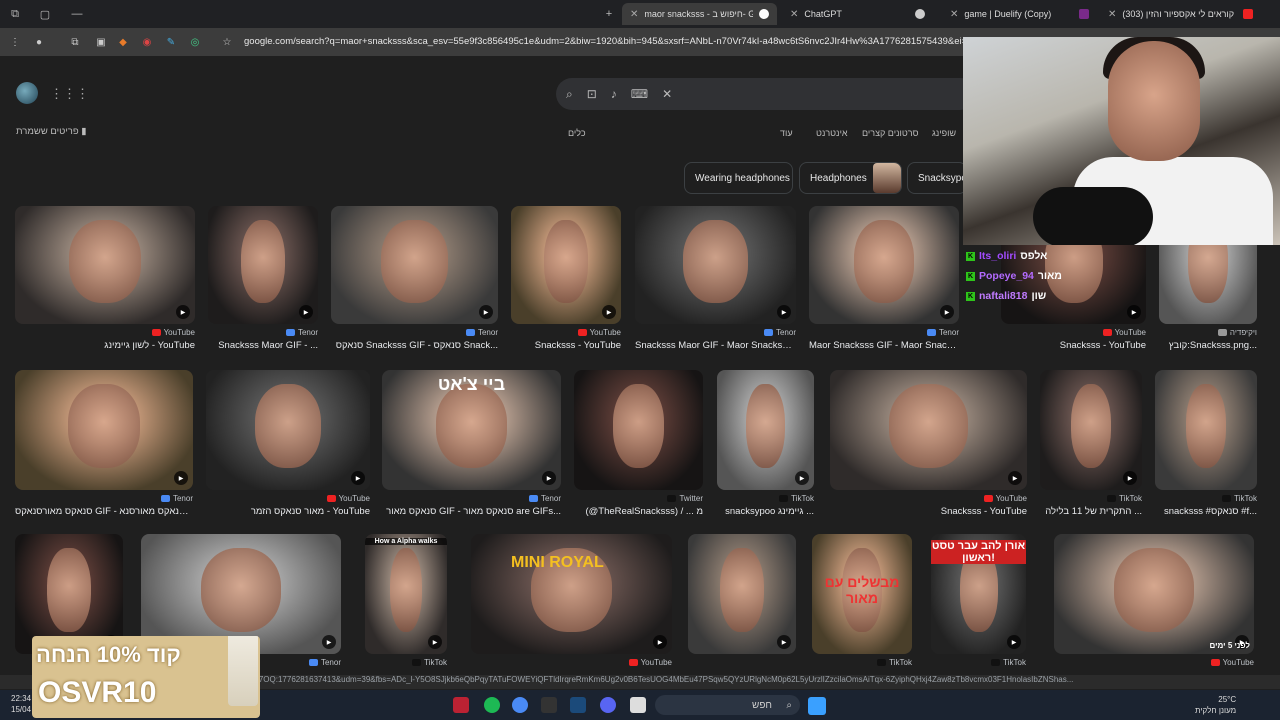  What do you see at coordinates (1019, 14) in the screenshot?
I see `tab-duelify: ✕ game | Duelify (Copy)` at bounding box center [1019, 14].